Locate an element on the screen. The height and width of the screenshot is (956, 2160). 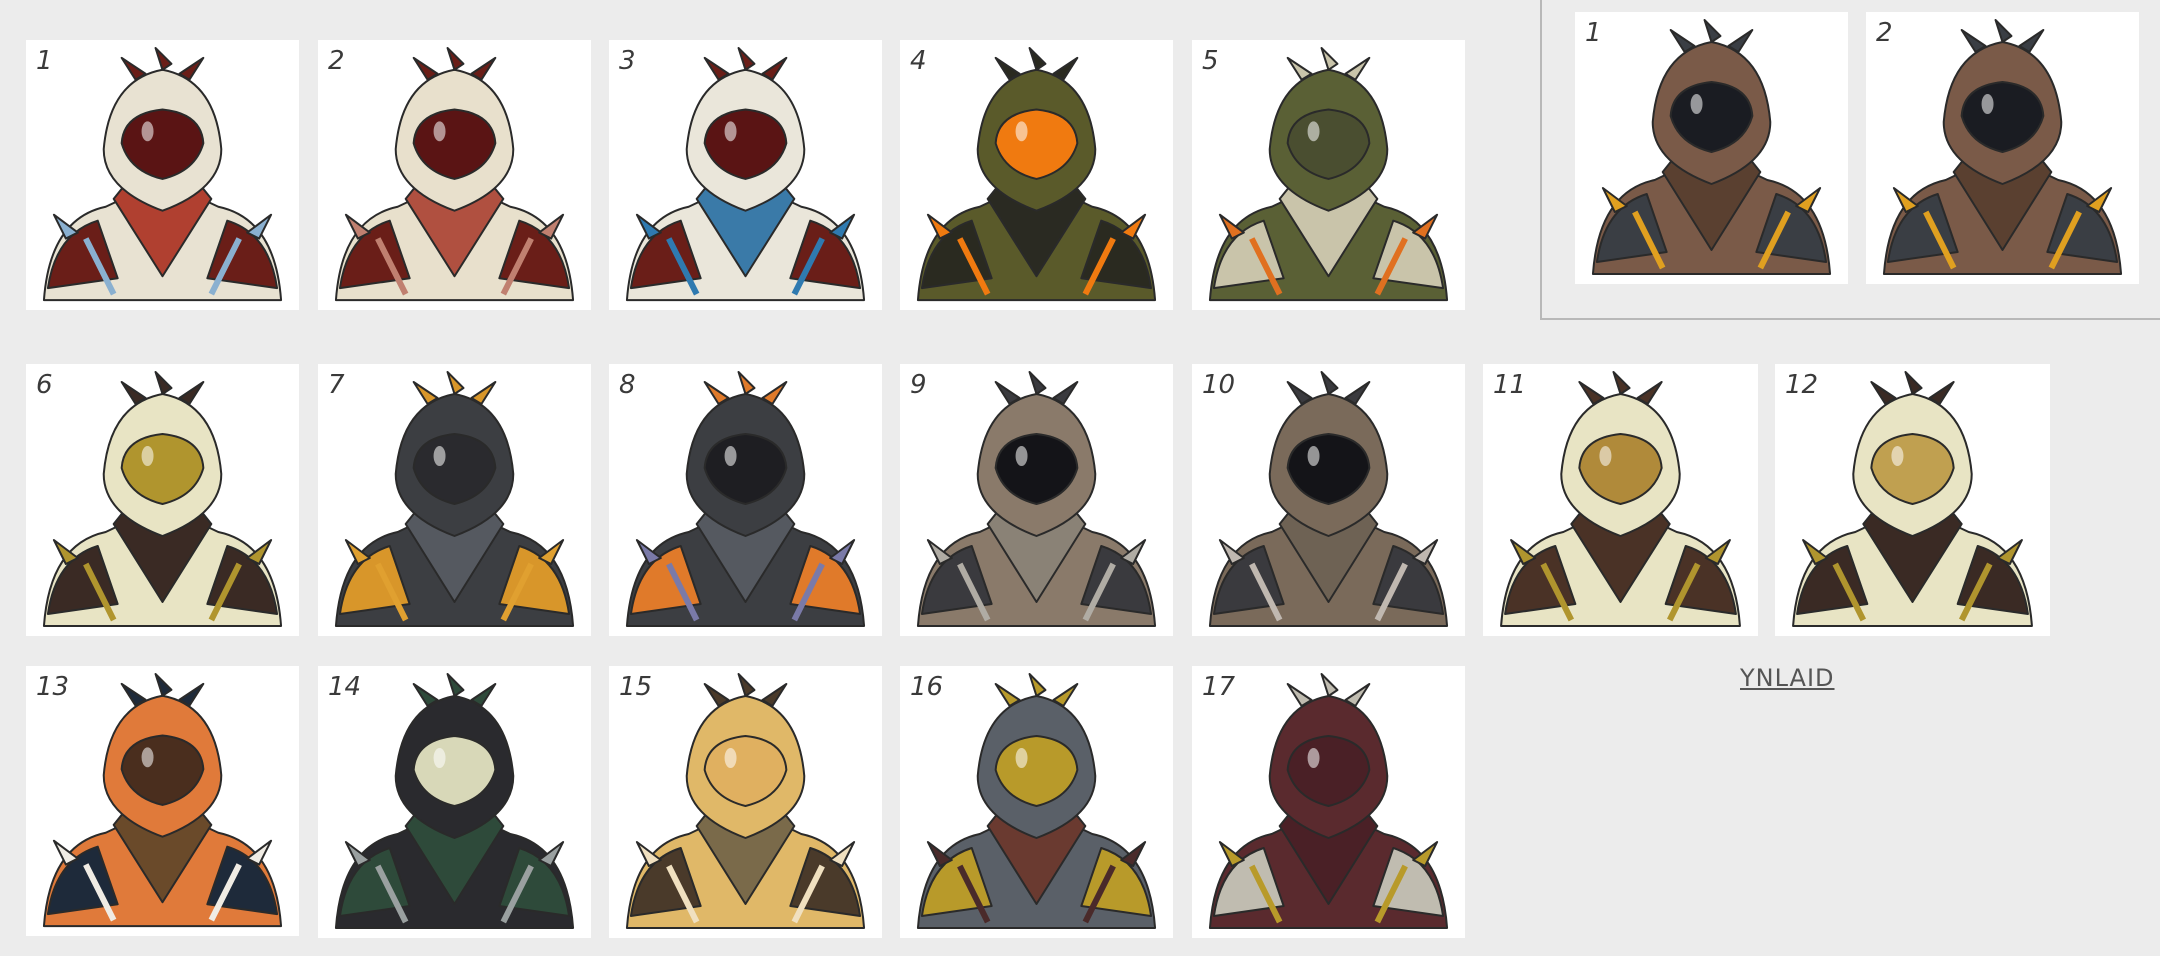
character-concept-card: 14 is located at coordinates (454, 802).